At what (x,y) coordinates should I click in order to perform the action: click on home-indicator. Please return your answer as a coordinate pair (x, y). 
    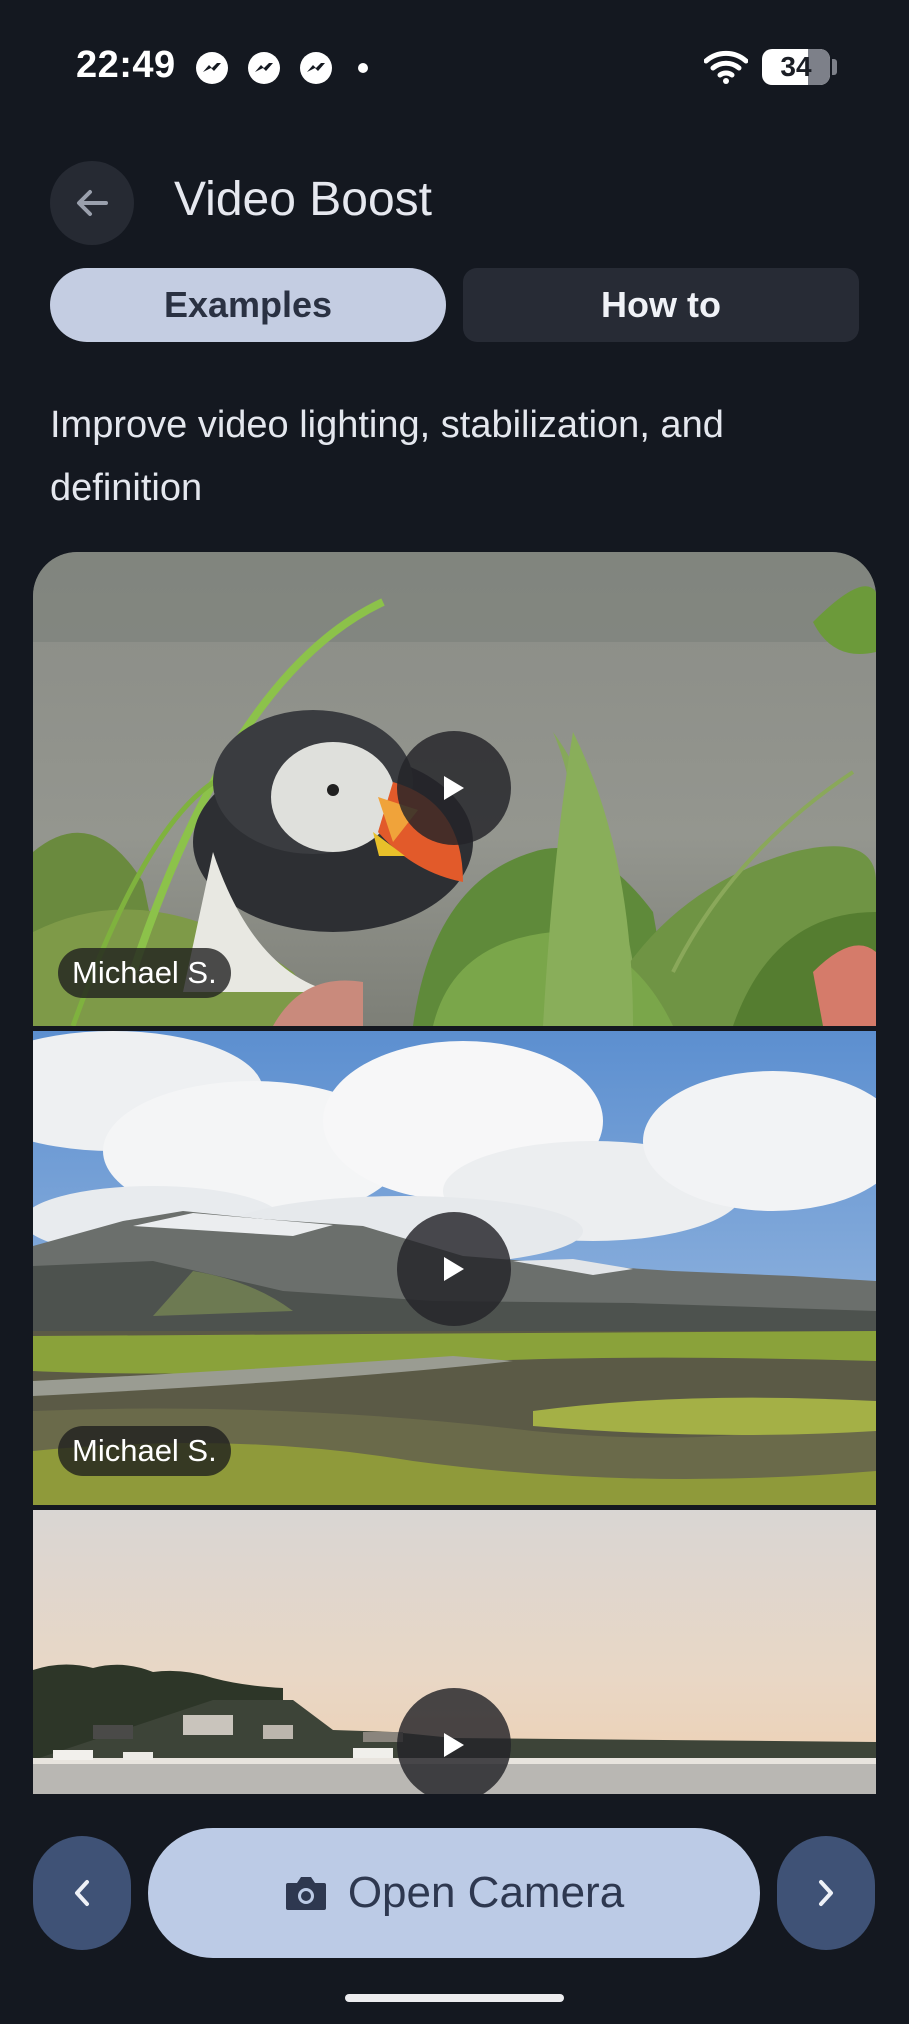
    Looking at the image, I should click on (454, 1998).